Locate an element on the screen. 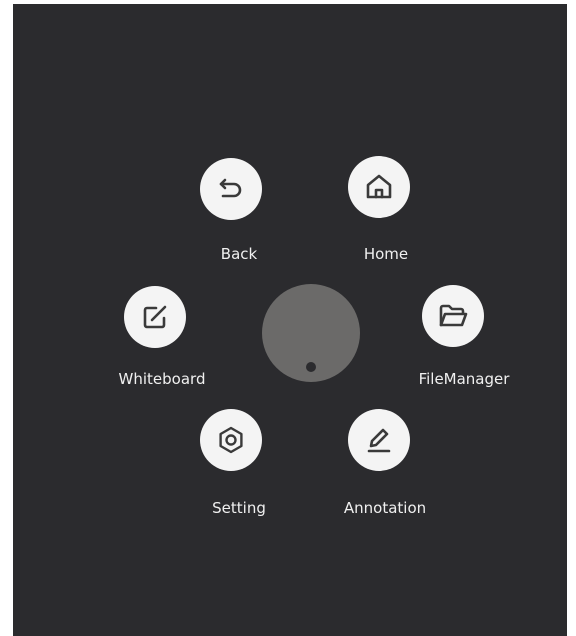 Image resolution: width=576 pixels, height=636 pixels. filemanager-label: FileManager is located at coordinates (464, 379).